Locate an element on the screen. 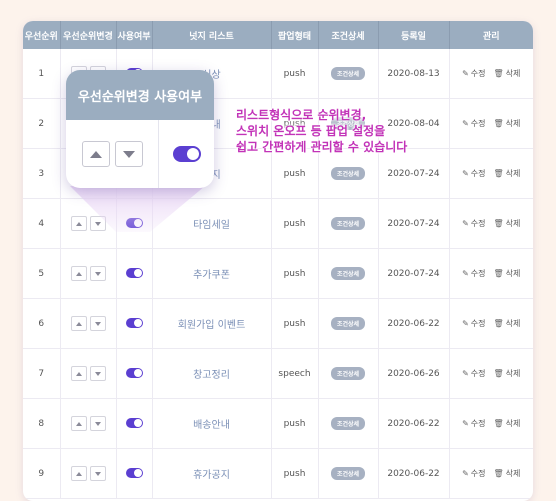 The width and height of the screenshot is (556, 501). table-row: 7 창고정리 speech 조건상세 2020-06-26 ✎ 수정 🗑 삭제 is located at coordinates (278, 373).